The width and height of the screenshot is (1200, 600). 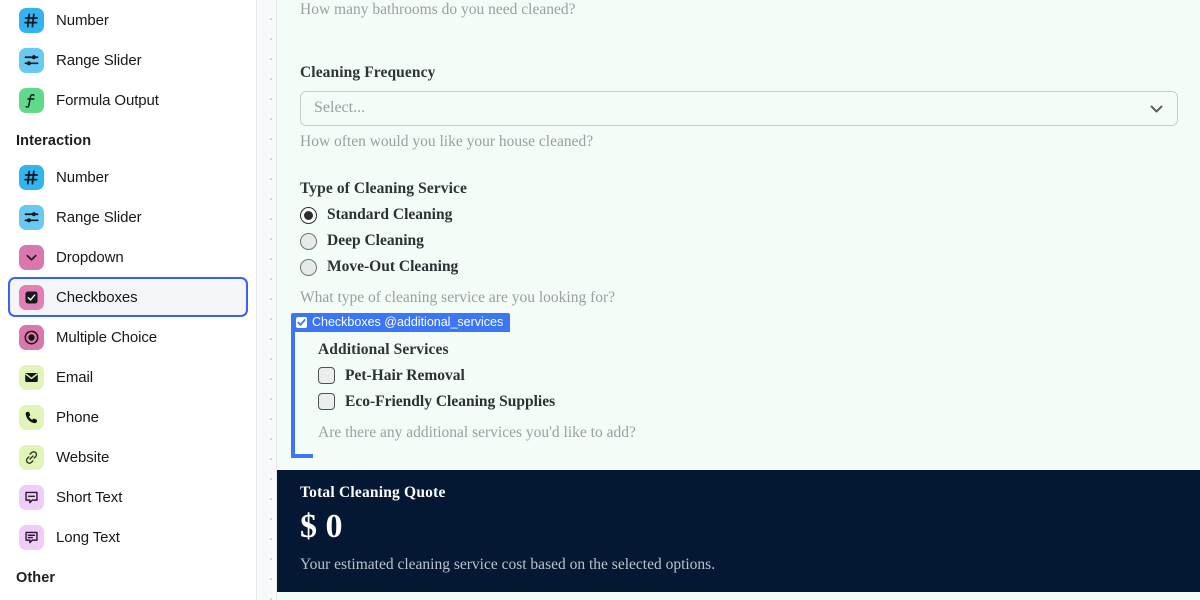 I want to click on function-icon, so click(x=31, y=100).